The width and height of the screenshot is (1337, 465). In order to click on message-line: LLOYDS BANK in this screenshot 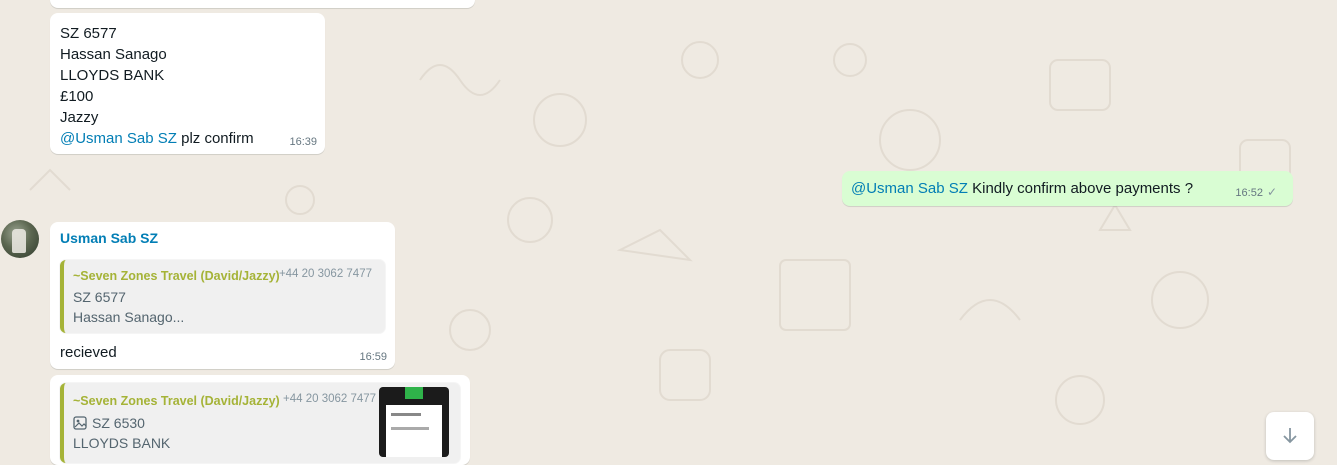, I will do `click(112, 75)`.